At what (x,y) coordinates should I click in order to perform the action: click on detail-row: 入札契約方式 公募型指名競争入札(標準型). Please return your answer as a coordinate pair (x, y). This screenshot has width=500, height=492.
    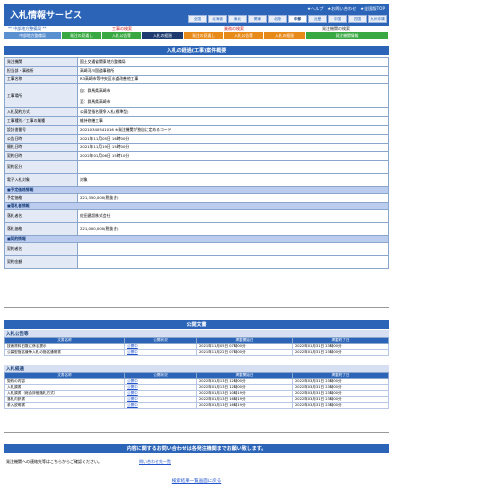
    Looking at the image, I should click on (196, 112).